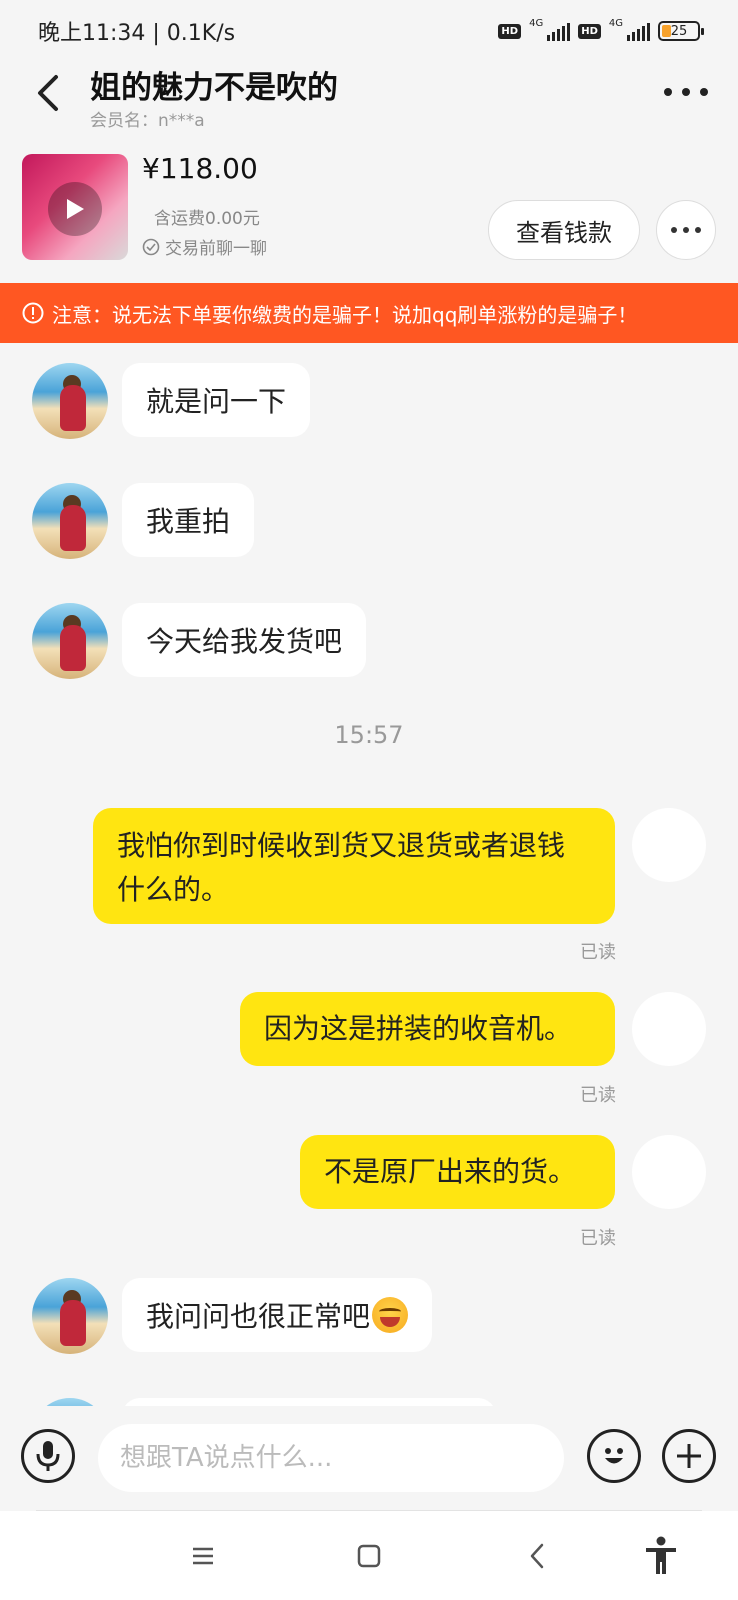 The image size is (738, 1600). I want to click on add-button, so click(689, 1456).